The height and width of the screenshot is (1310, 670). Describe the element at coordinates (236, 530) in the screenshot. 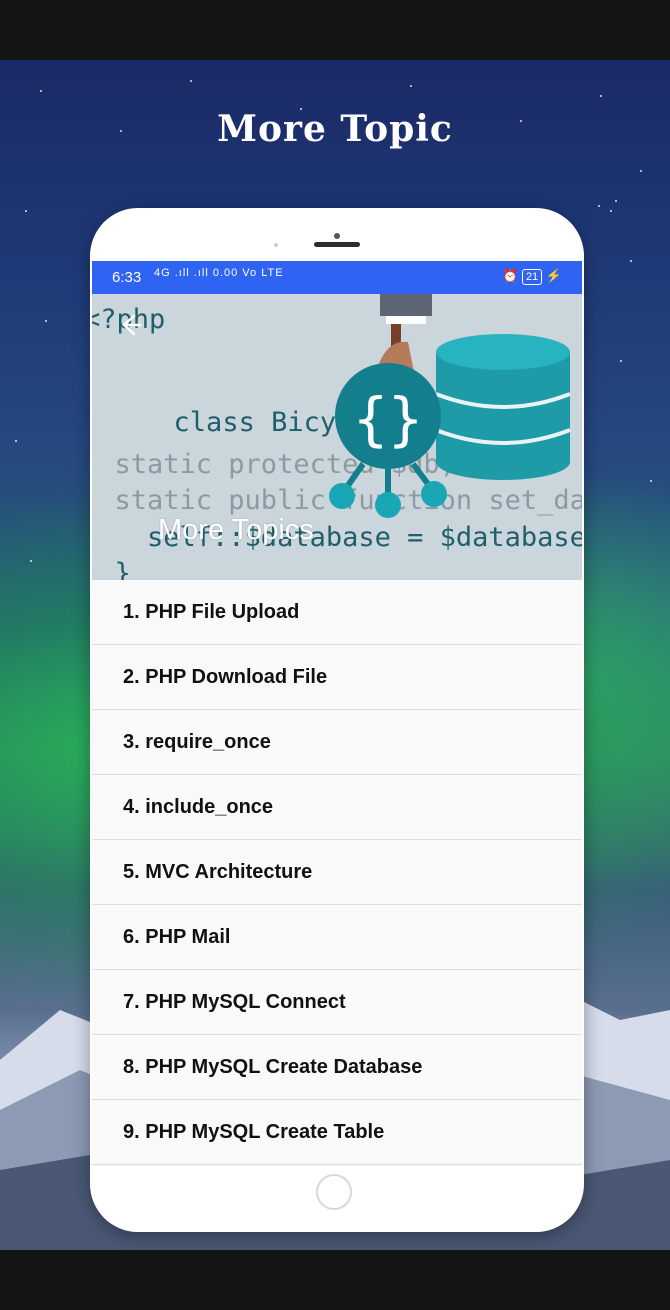

I see `page-title: More Topics` at that location.